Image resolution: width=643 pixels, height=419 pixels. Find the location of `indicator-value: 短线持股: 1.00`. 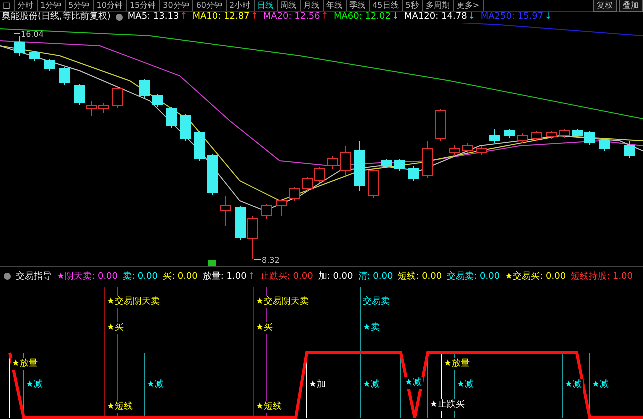

indicator-value: 短线持股: 1.00 is located at coordinates (602, 276).